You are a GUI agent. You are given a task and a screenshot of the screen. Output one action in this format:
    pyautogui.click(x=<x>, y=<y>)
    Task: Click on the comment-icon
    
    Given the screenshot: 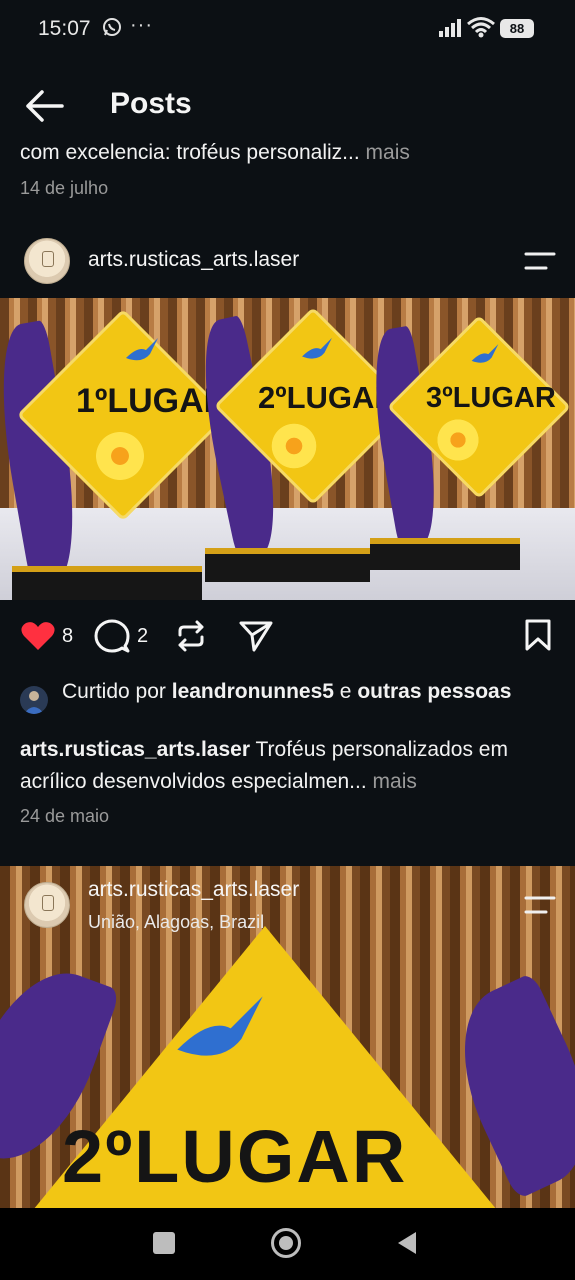 What is the action you would take?
    pyautogui.click(x=112, y=636)
    